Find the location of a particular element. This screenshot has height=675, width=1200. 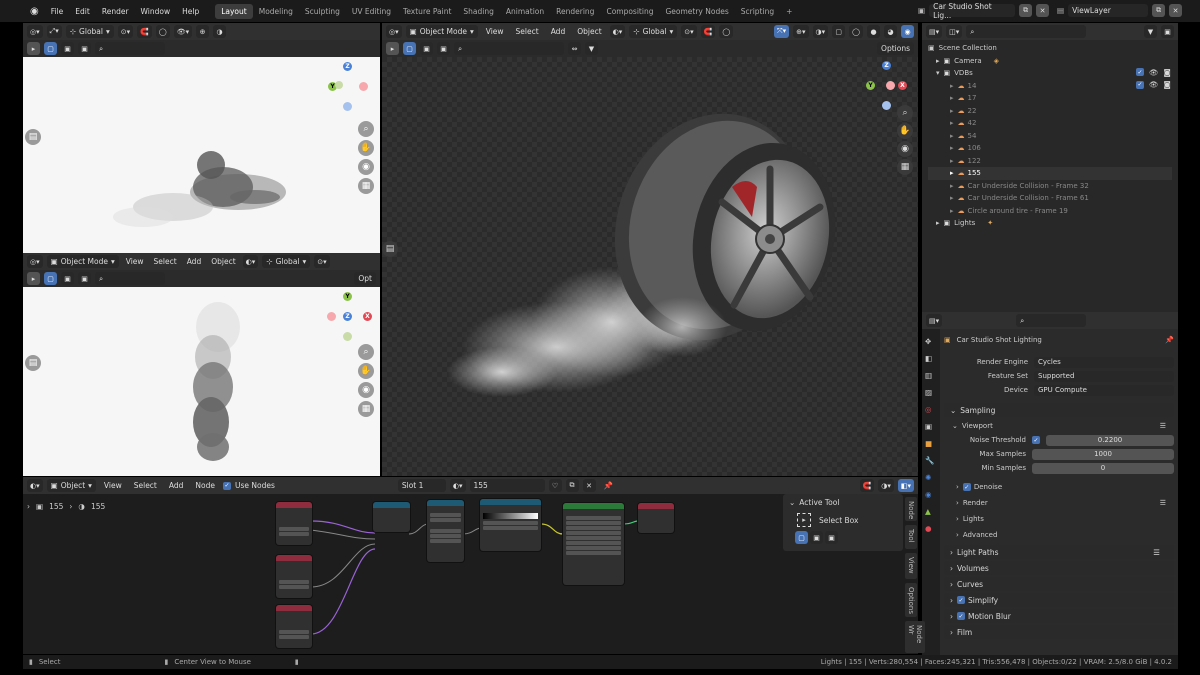

search-field-bl: ⌕ is located at coordinates (130, 278).